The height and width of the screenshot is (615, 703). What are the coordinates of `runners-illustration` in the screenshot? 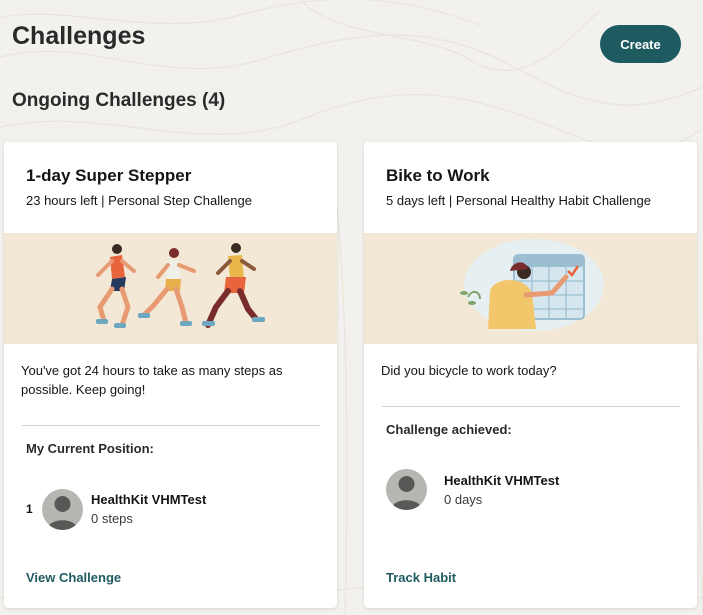 It's located at (180, 285).